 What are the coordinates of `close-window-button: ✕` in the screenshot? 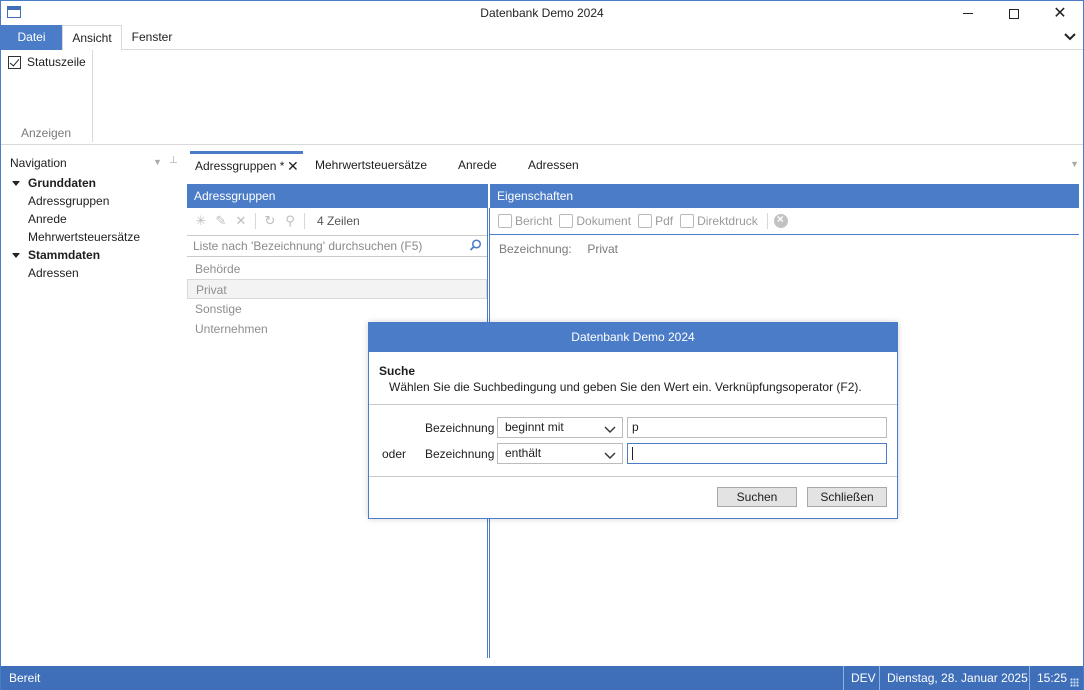 It's located at (1060, 13).